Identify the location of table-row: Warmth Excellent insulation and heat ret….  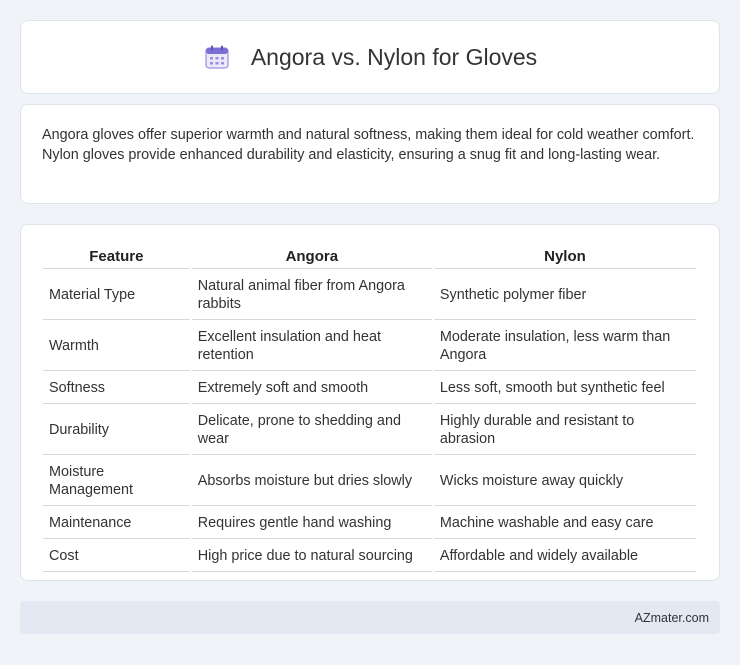
(369, 346).